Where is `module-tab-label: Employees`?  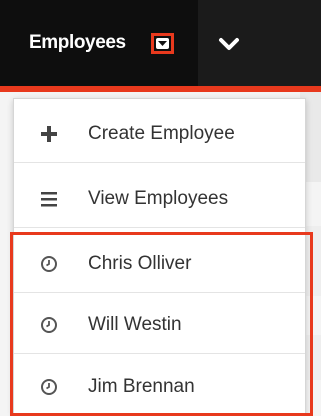 module-tab-label: Employees is located at coordinates (77, 43).